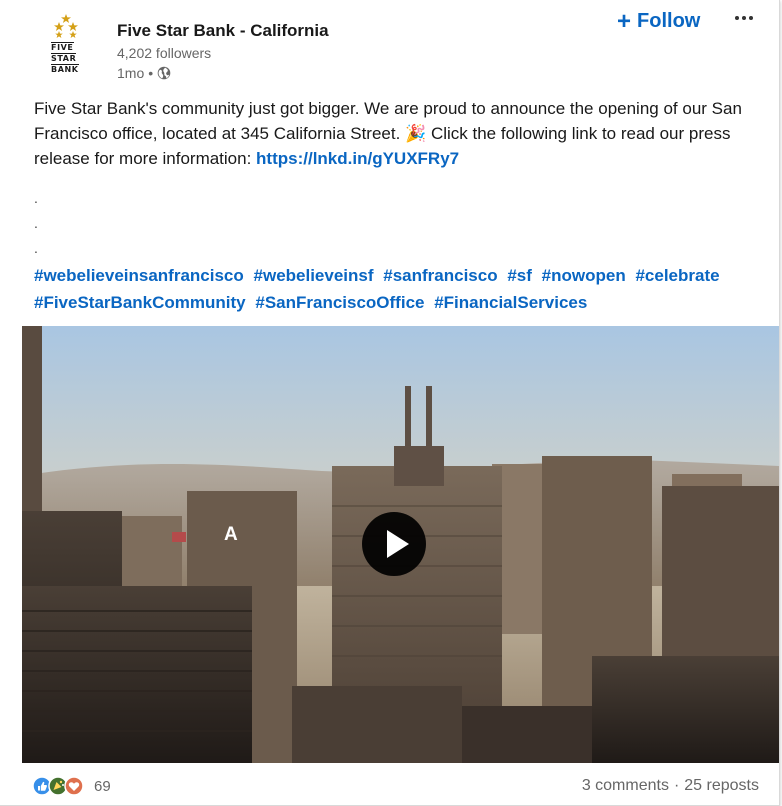 The width and height of the screenshot is (782, 806). What do you see at coordinates (65, 69) in the screenshot?
I see `logo-word: BANK` at bounding box center [65, 69].